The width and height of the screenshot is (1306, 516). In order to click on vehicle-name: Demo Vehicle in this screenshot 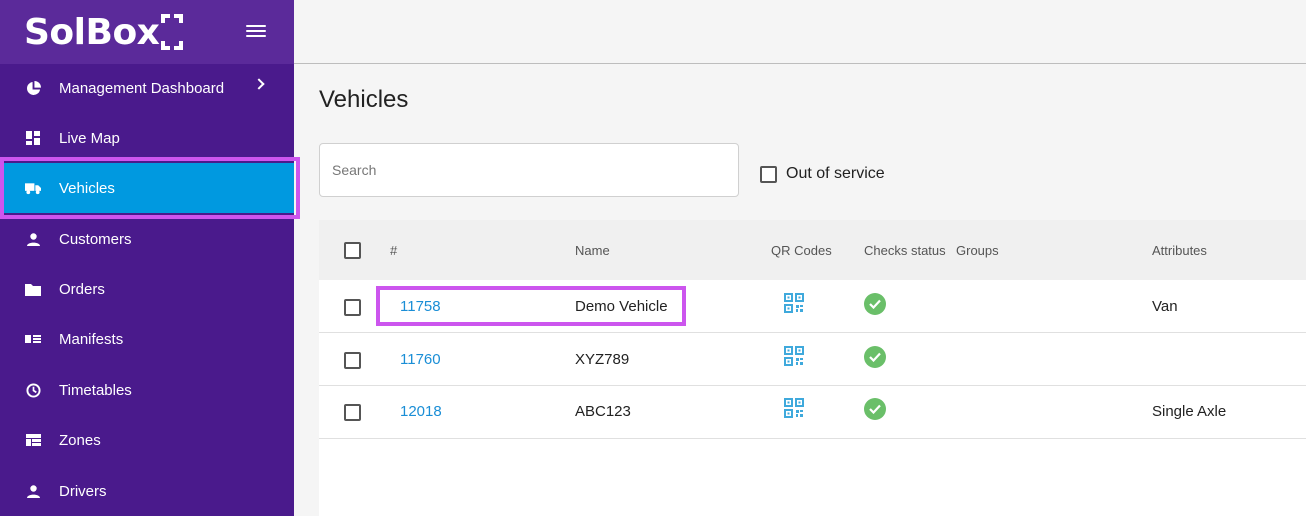, I will do `click(621, 306)`.